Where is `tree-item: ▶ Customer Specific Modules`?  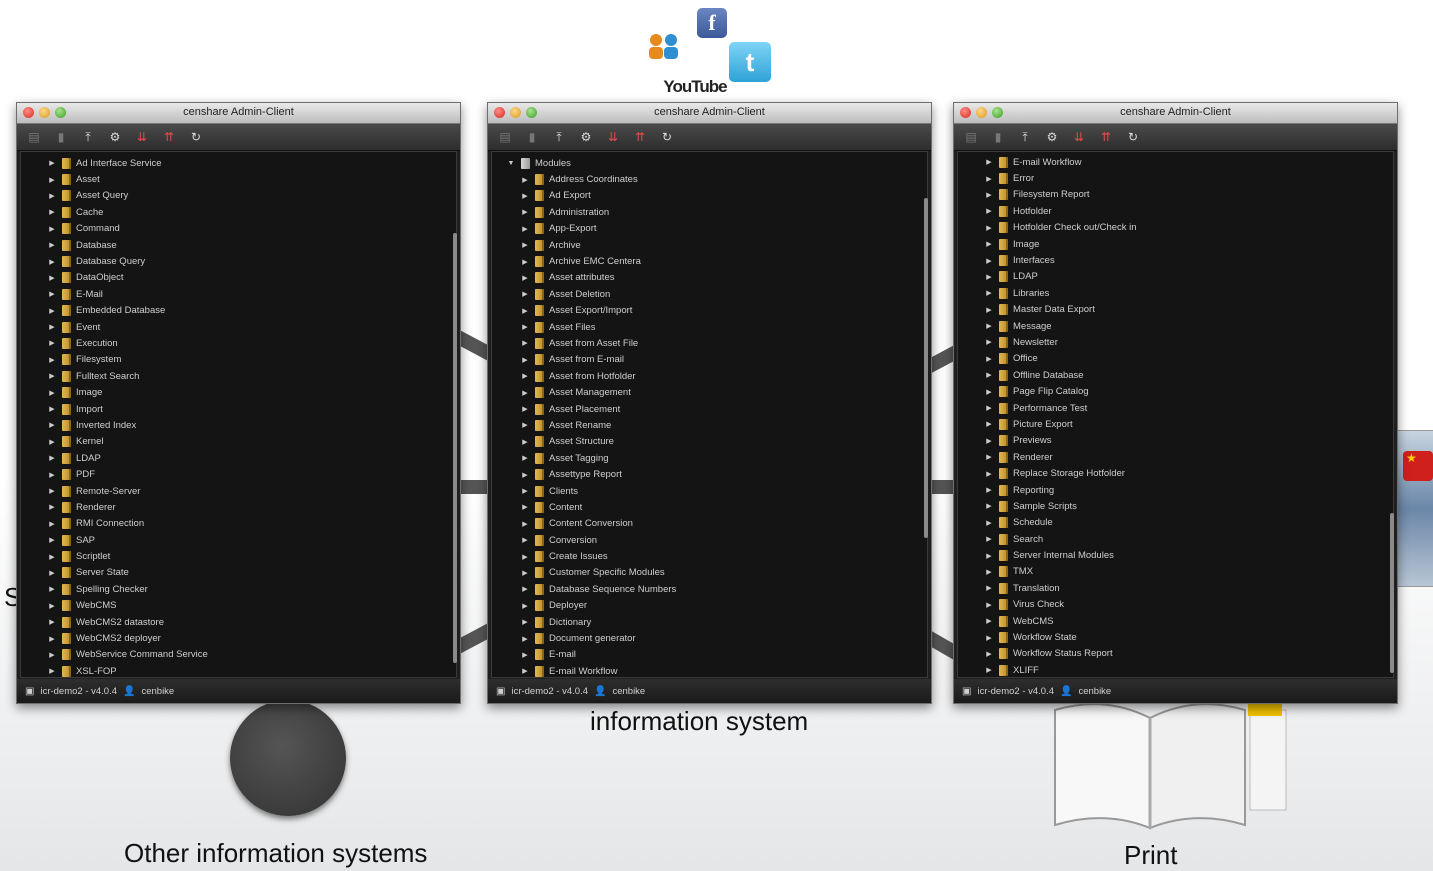
tree-item: ▶ Customer Specific Modules is located at coordinates (723, 573).